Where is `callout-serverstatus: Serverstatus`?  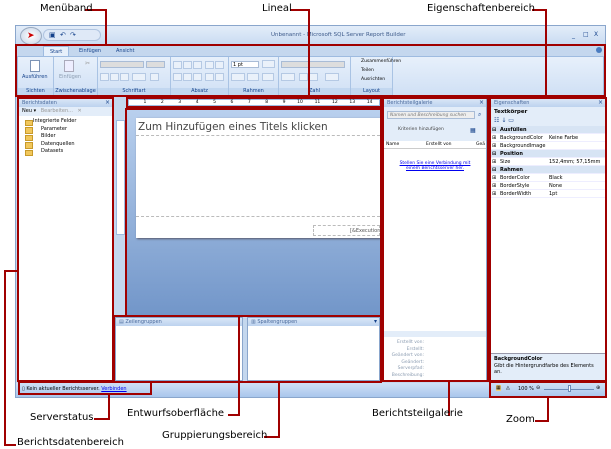 callout-serverstatus: Serverstatus is located at coordinates (62, 417).